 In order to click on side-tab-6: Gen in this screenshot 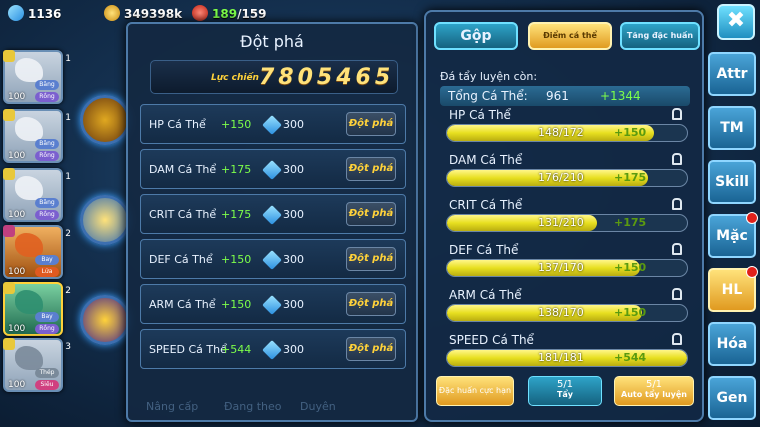, I will do `click(732, 398)`.